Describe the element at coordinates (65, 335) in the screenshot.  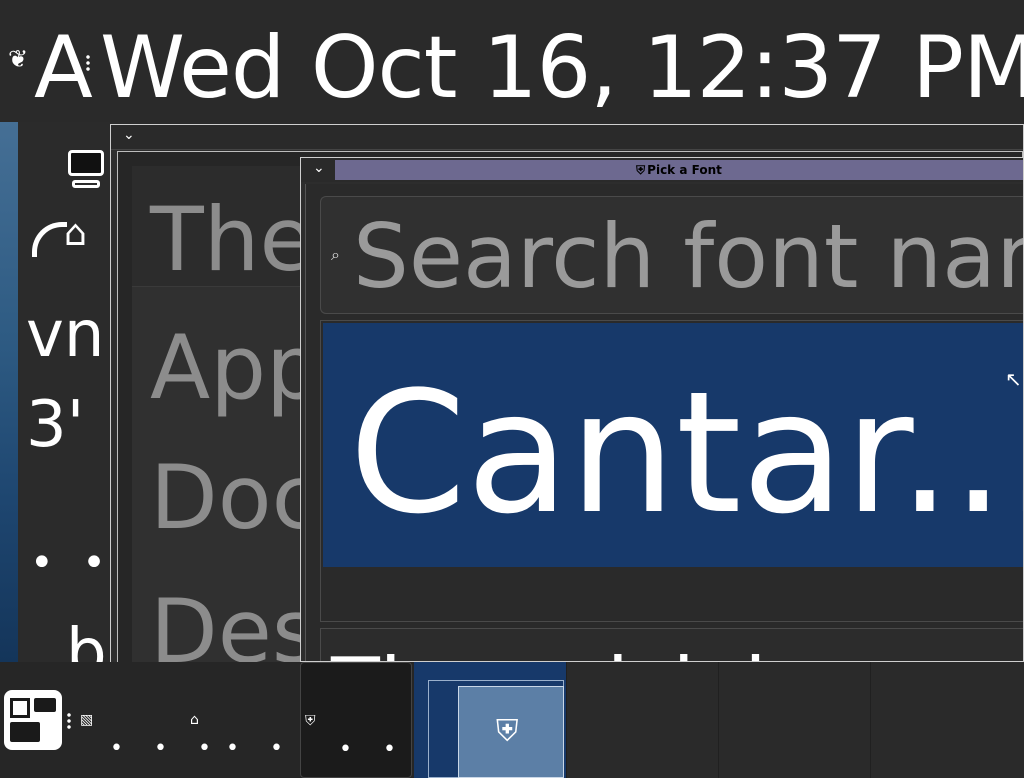
I see `desktop-label-vn: vn` at that location.